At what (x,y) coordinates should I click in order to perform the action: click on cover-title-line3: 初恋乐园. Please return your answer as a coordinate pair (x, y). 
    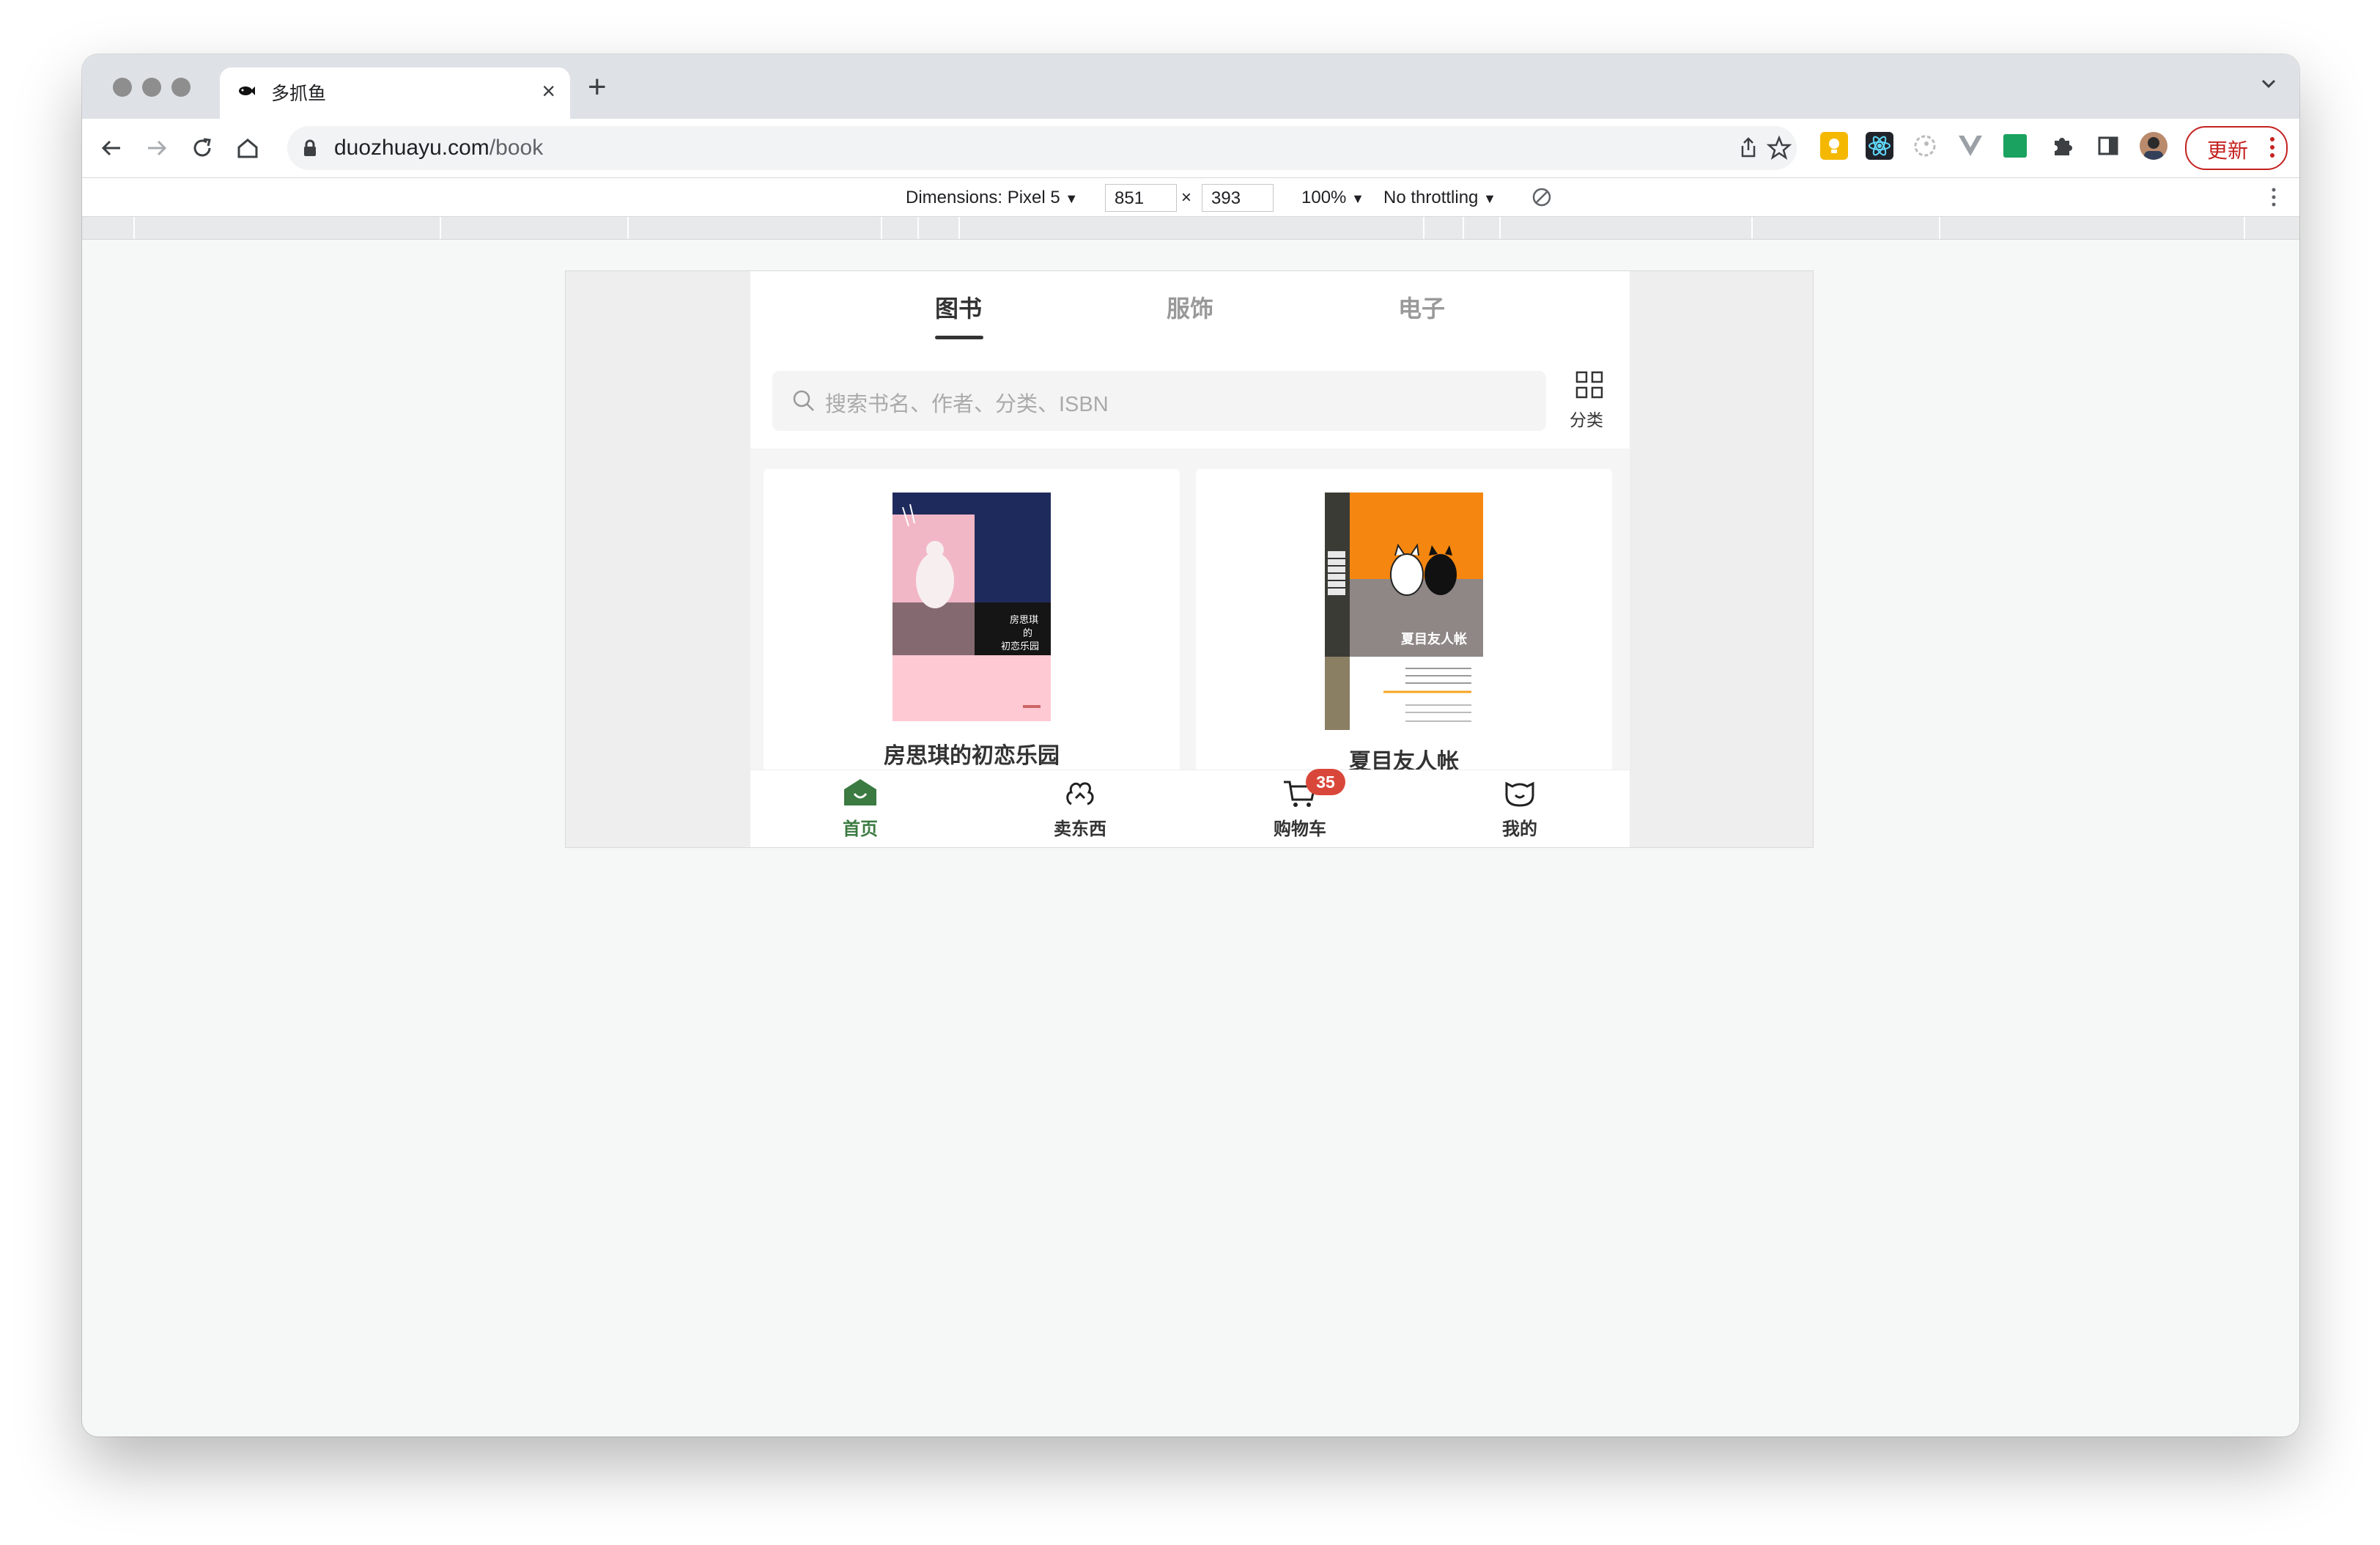
    Looking at the image, I should click on (1020, 646).